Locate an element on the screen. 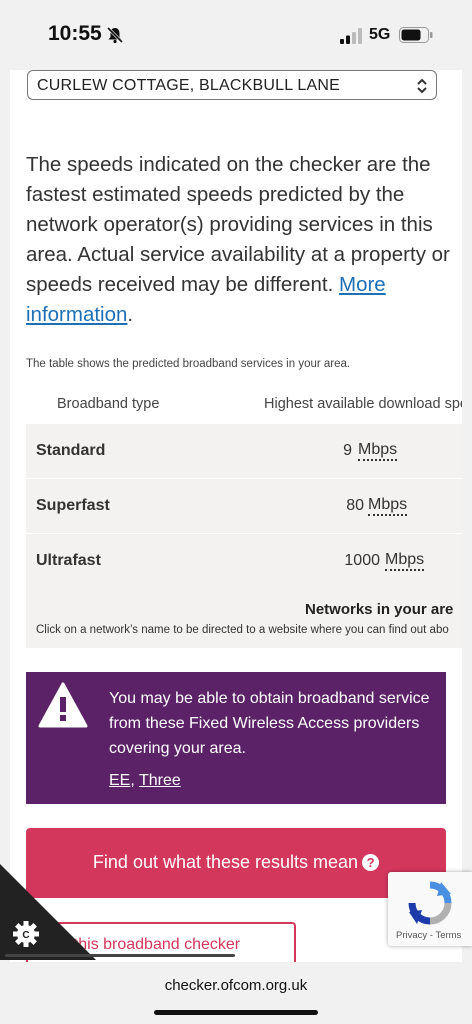 The image size is (472, 1024). question-icon: ? is located at coordinates (371, 862).